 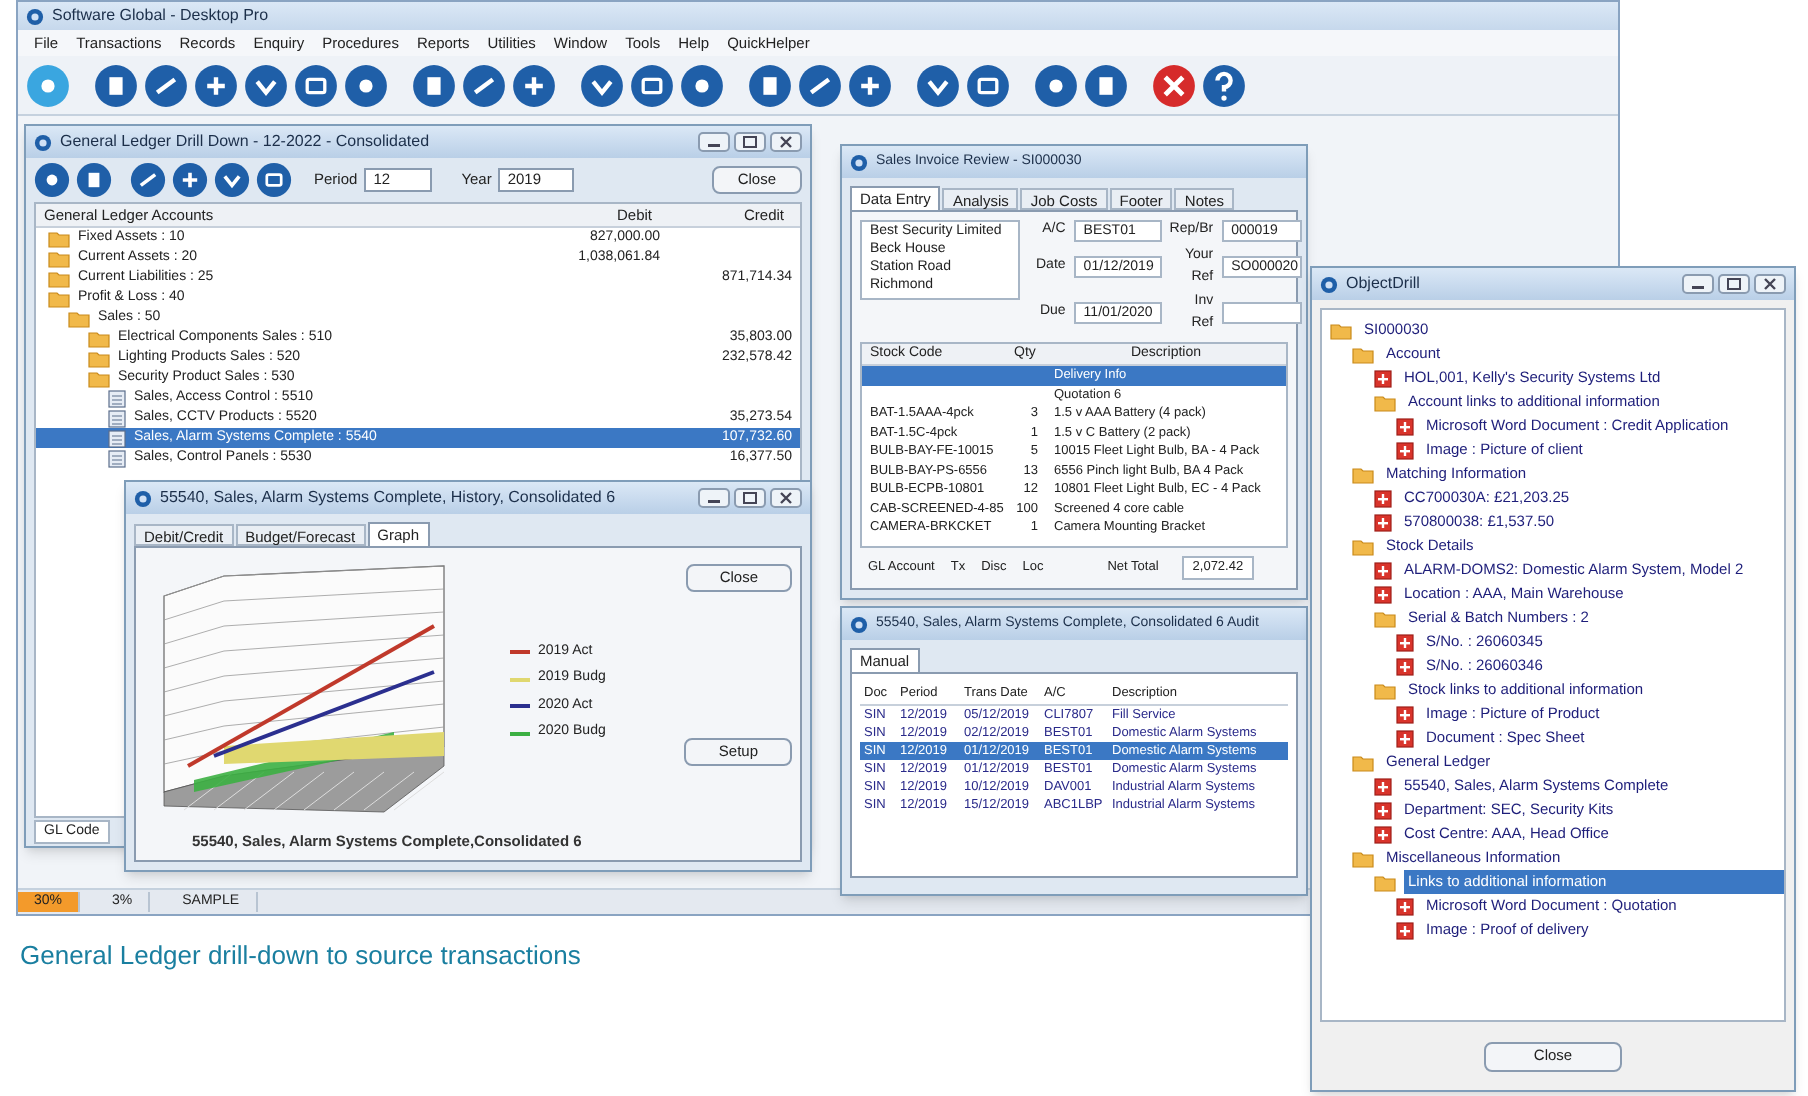 What do you see at coordinates (160, 16) in the screenshot?
I see `window-title: Software Global - Desktop Pro` at bounding box center [160, 16].